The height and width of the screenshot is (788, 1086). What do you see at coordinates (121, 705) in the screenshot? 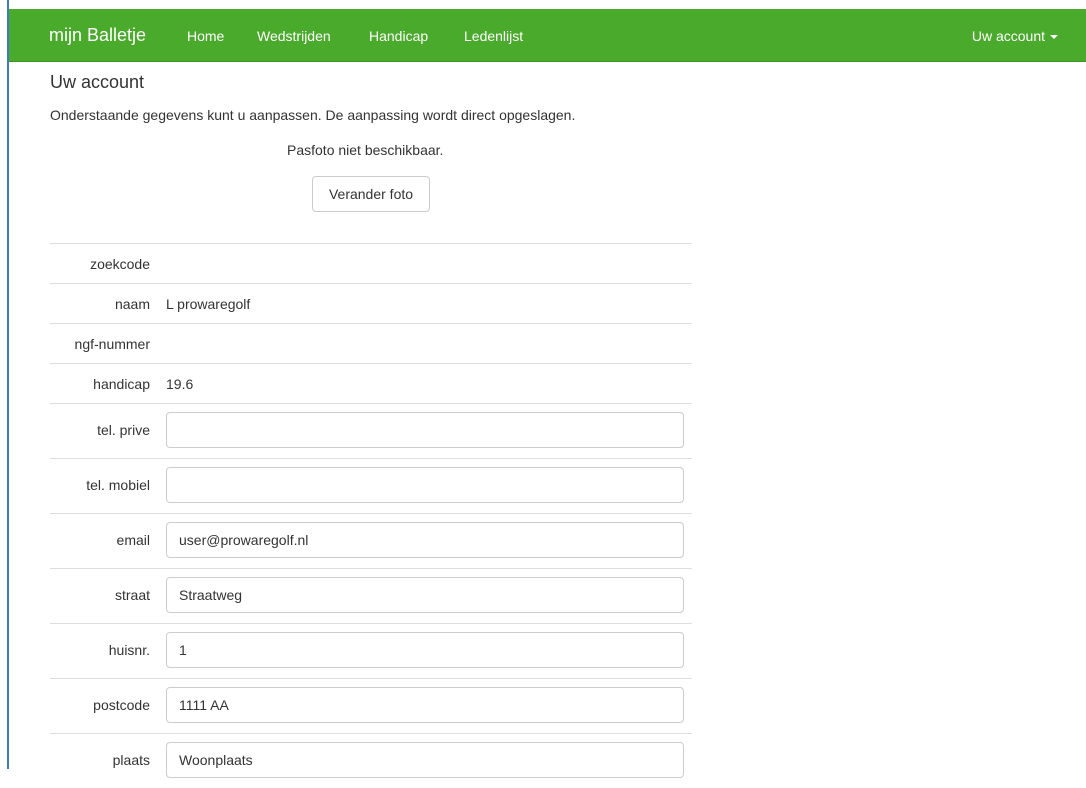
I see `postcode-label: postcode` at bounding box center [121, 705].